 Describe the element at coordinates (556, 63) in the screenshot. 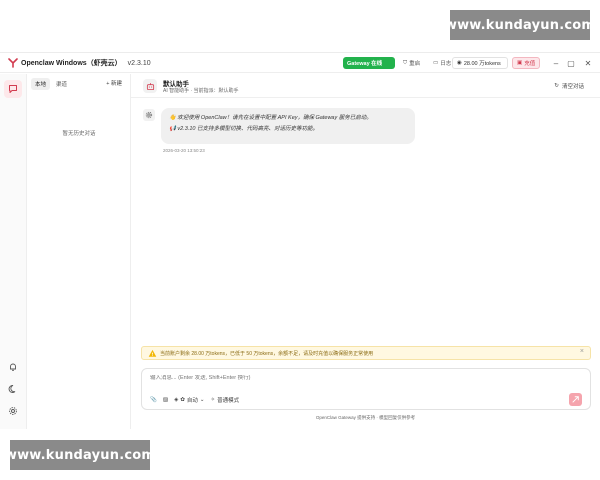

I see `minimize-icon: –` at that location.